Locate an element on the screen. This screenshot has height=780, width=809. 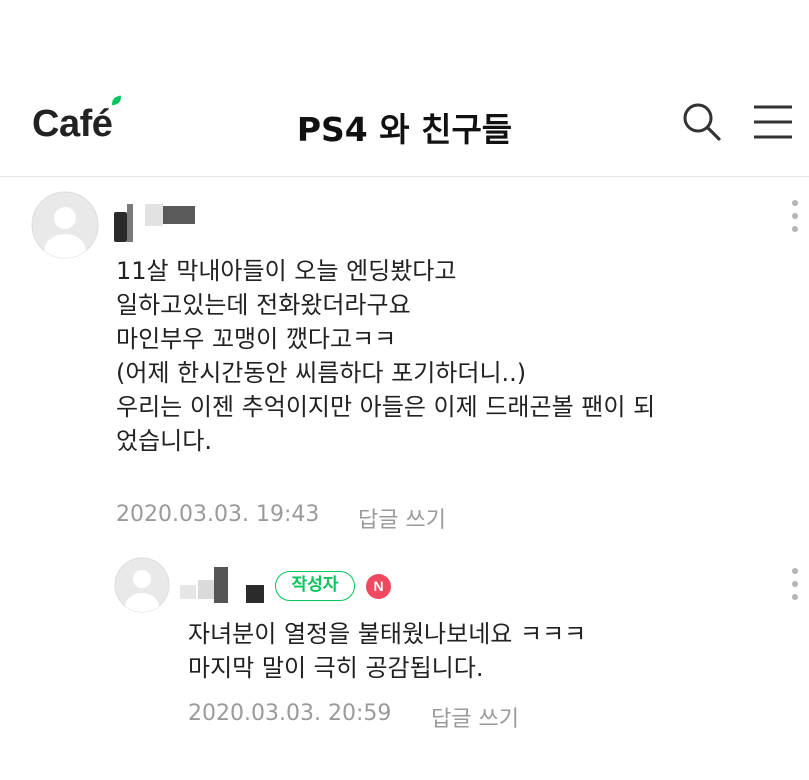
reply-timestamp: 2020.03.03. 20:59 is located at coordinates (290, 713).